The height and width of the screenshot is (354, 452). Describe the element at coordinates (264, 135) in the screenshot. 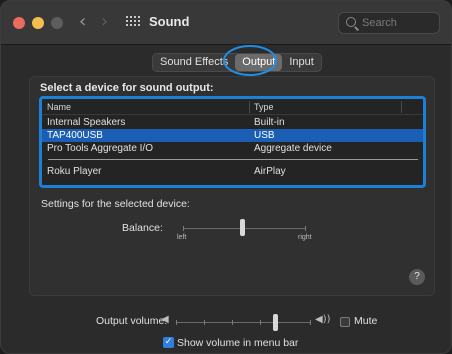

I see `device-type: USB` at that location.